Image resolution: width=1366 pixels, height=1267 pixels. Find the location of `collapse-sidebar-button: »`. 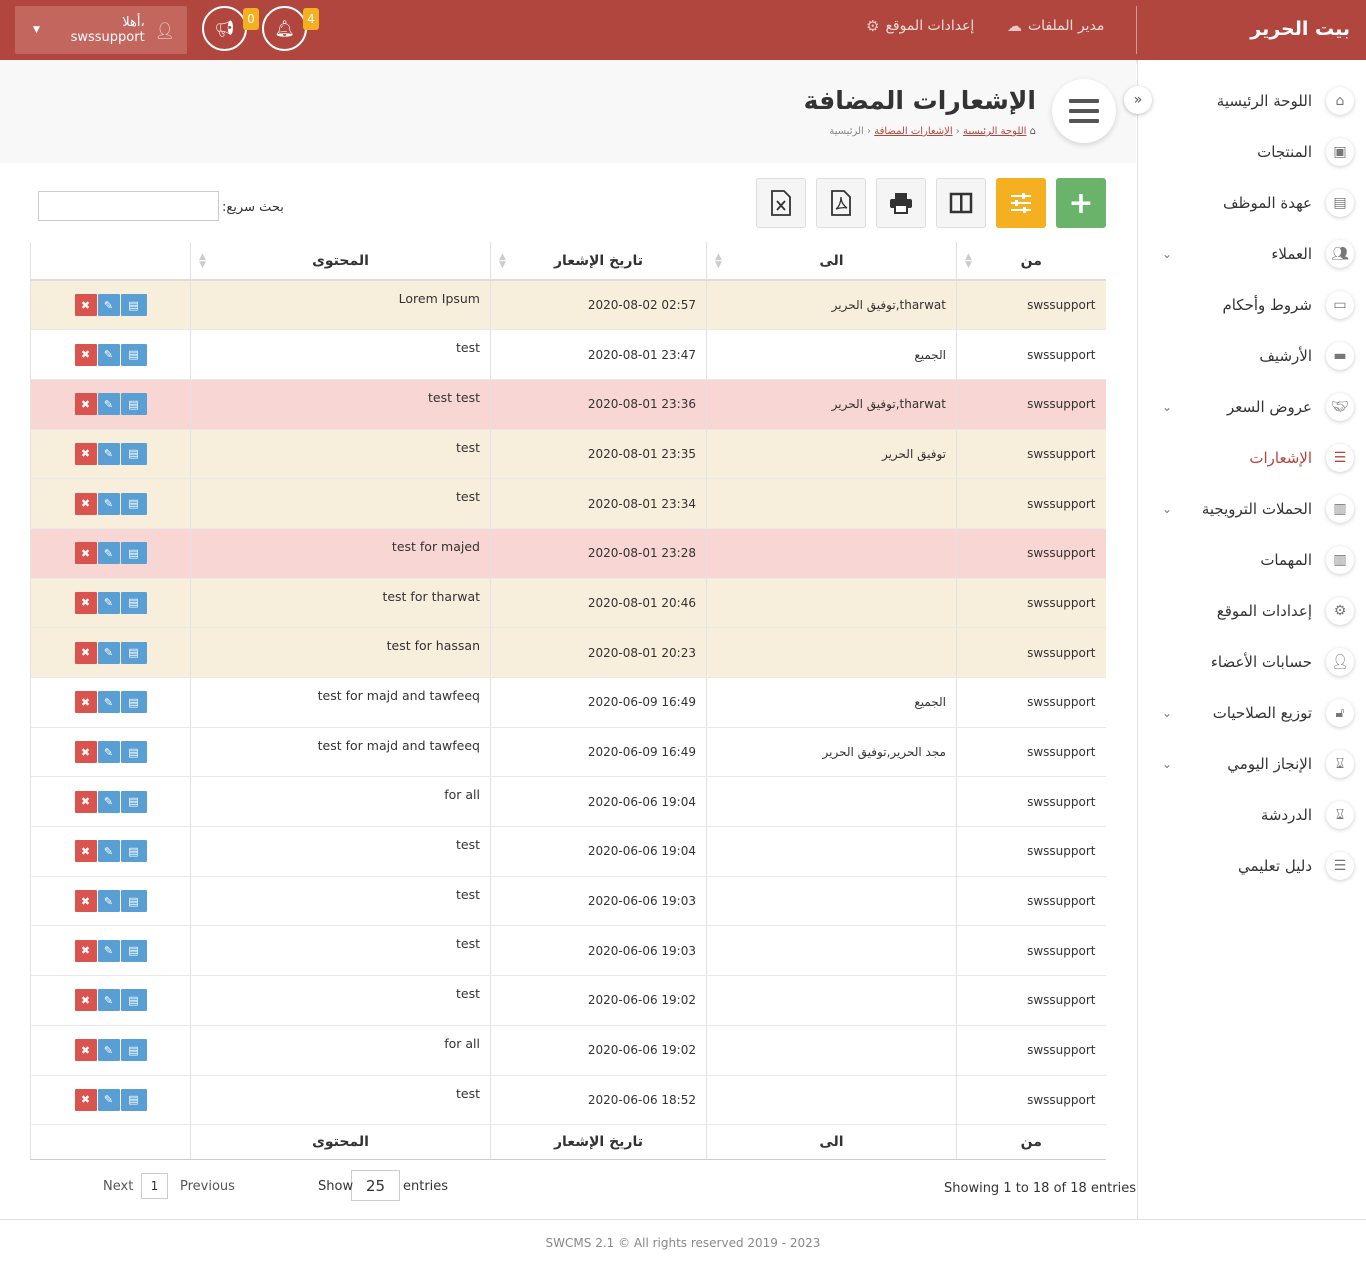

collapse-sidebar-button: » is located at coordinates (1138, 100).